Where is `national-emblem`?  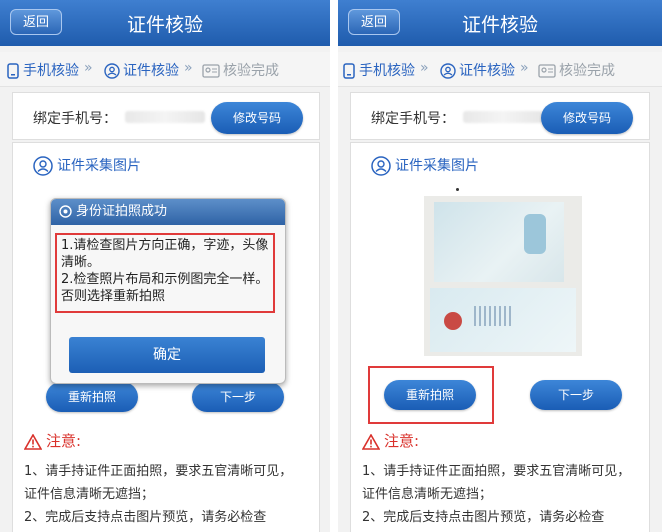 national-emblem is located at coordinates (453, 321).